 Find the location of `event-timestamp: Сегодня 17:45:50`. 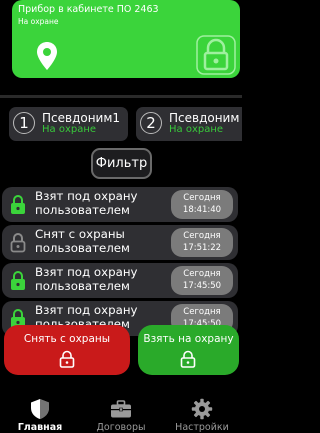

event-timestamp: Сегодня 17:45:50 is located at coordinates (202, 280).